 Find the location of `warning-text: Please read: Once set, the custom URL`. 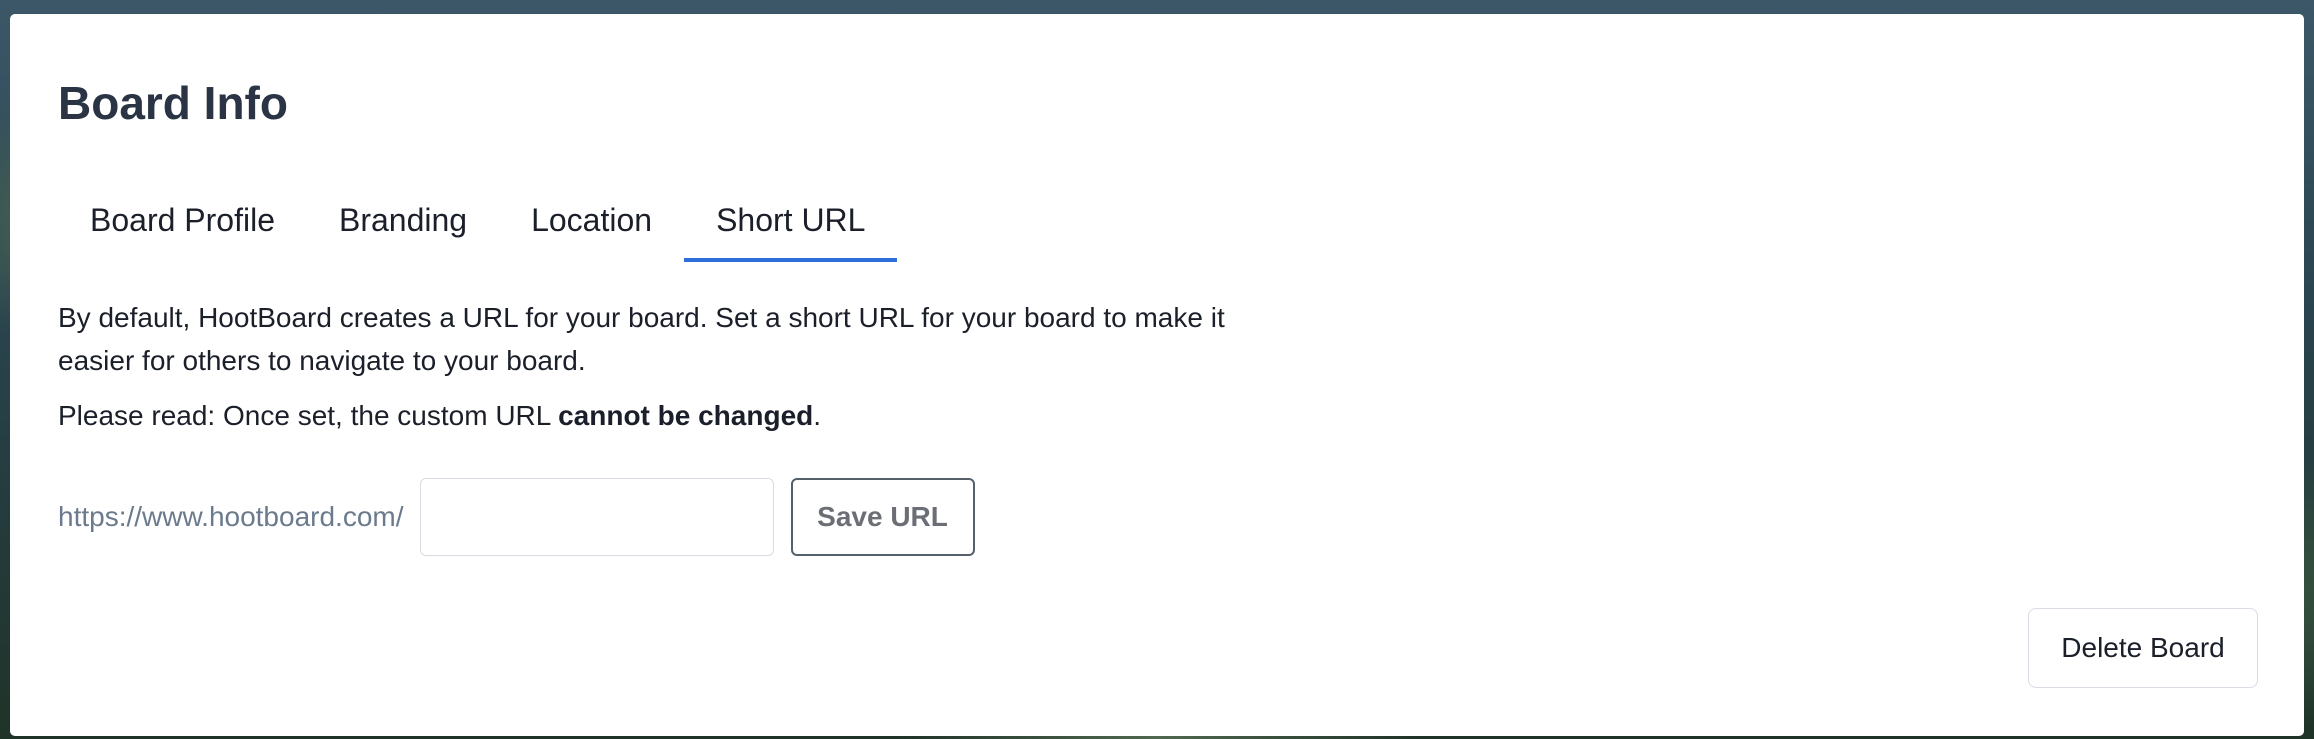

warning-text: Please read: Once set, the custom URL is located at coordinates (308, 415).